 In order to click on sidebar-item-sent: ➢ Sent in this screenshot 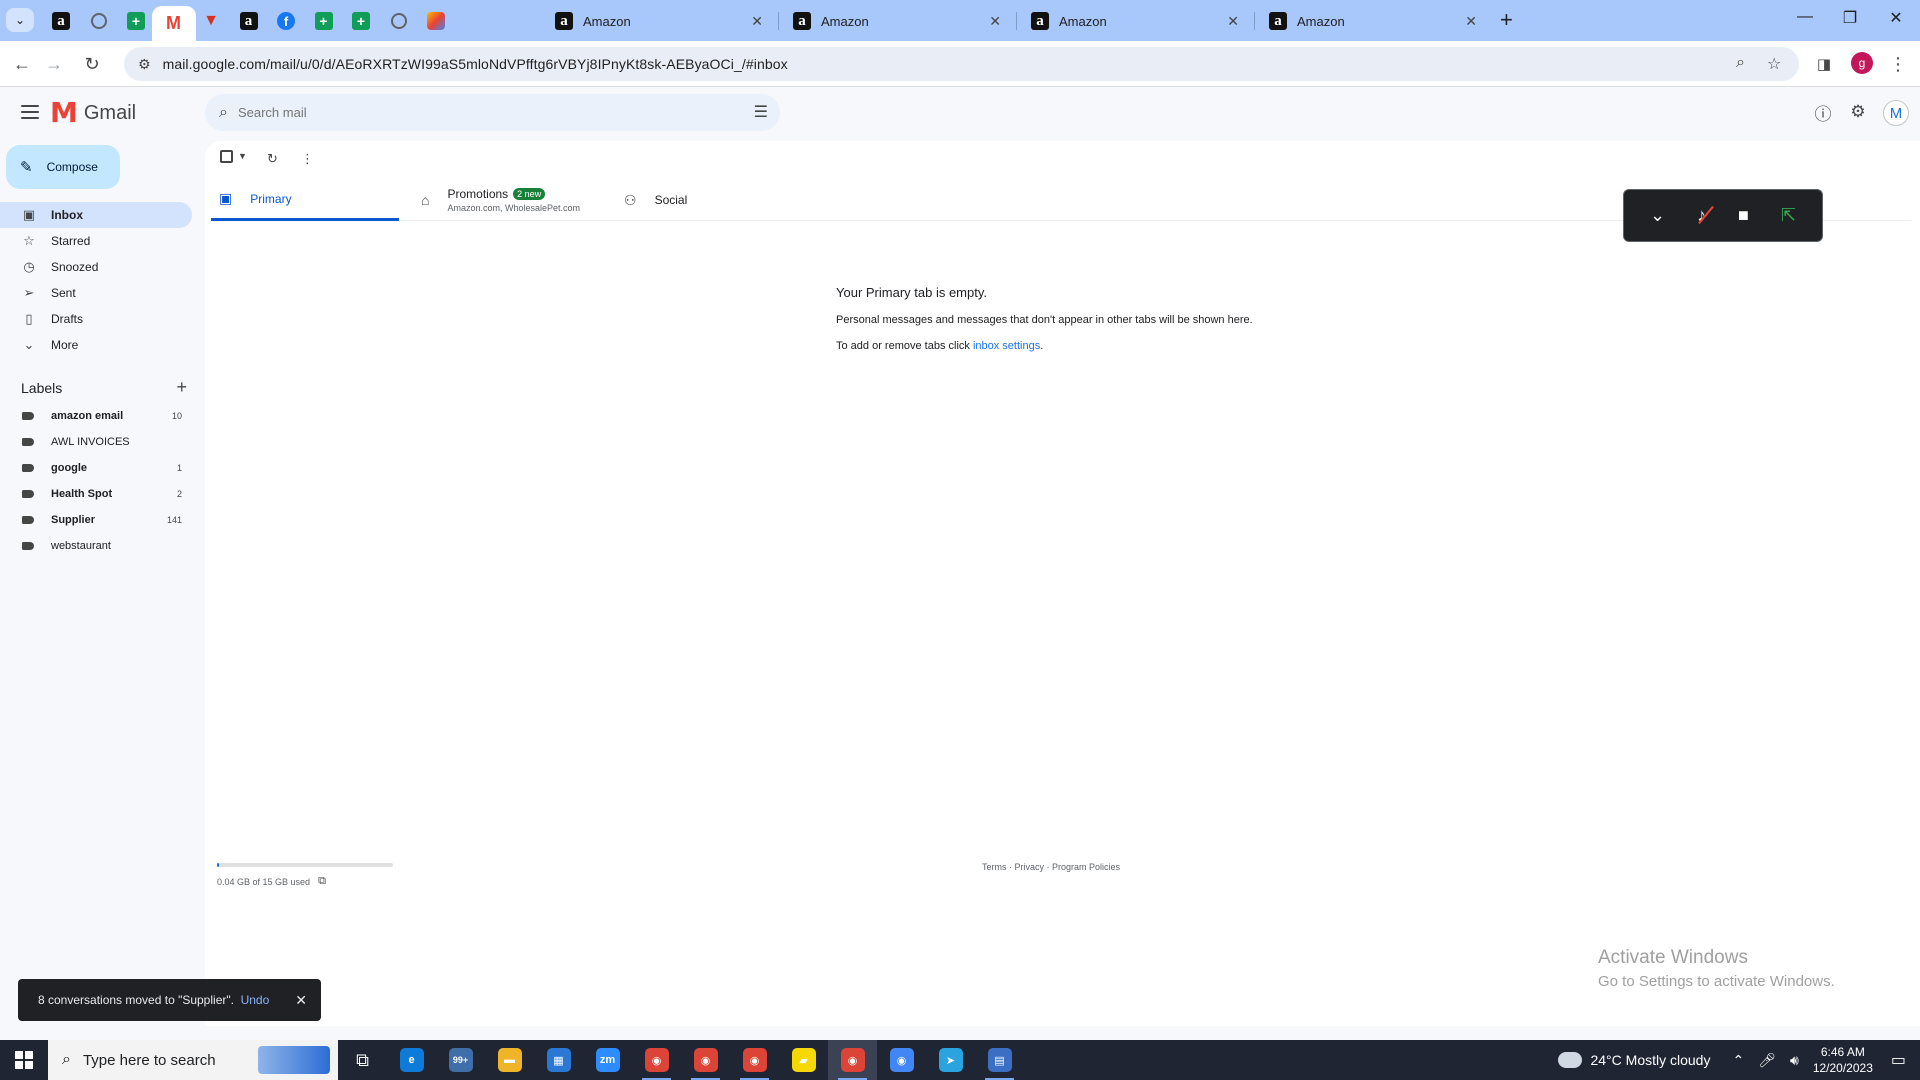, I will do `click(96, 293)`.